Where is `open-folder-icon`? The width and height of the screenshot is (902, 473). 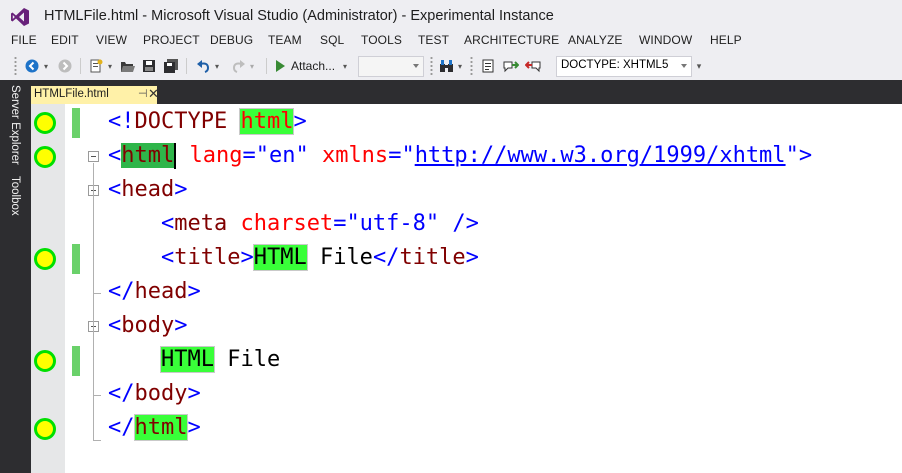 open-folder-icon is located at coordinates (127, 66).